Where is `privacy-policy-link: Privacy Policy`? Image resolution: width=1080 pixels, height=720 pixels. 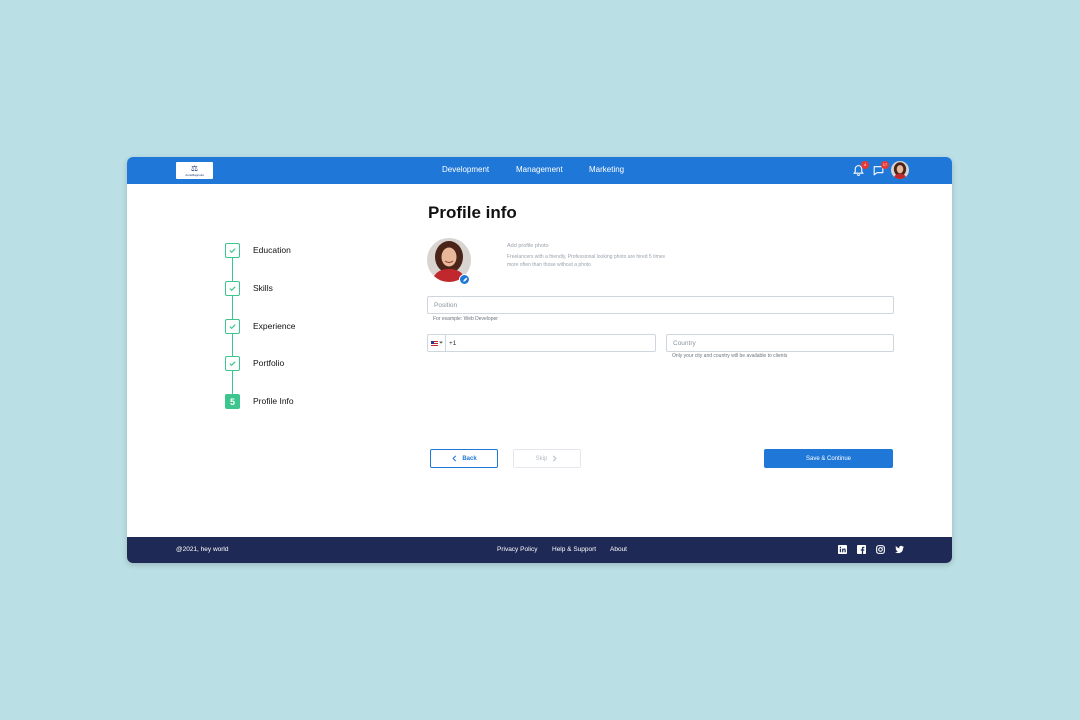
privacy-policy-link: Privacy Policy is located at coordinates (517, 549).